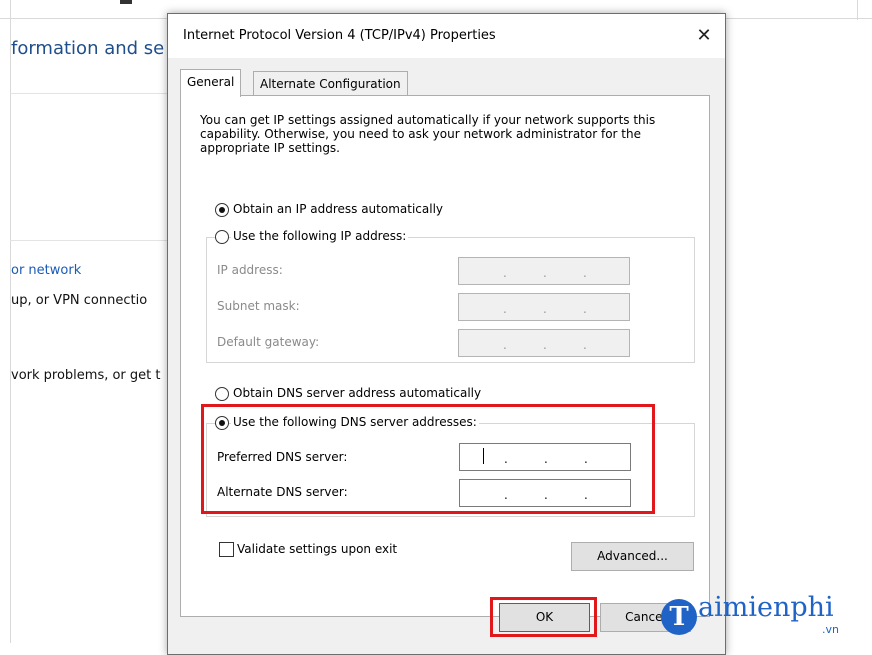 The height and width of the screenshot is (655, 872). Describe the element at coordinates (679, 617) in the screenshot. I see `watermark-logo-icon: T` at that location.